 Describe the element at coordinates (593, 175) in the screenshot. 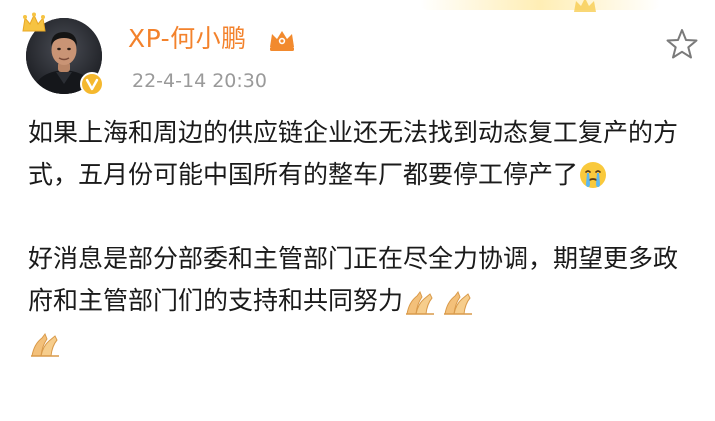

I see `crying-face-icon` at that location.